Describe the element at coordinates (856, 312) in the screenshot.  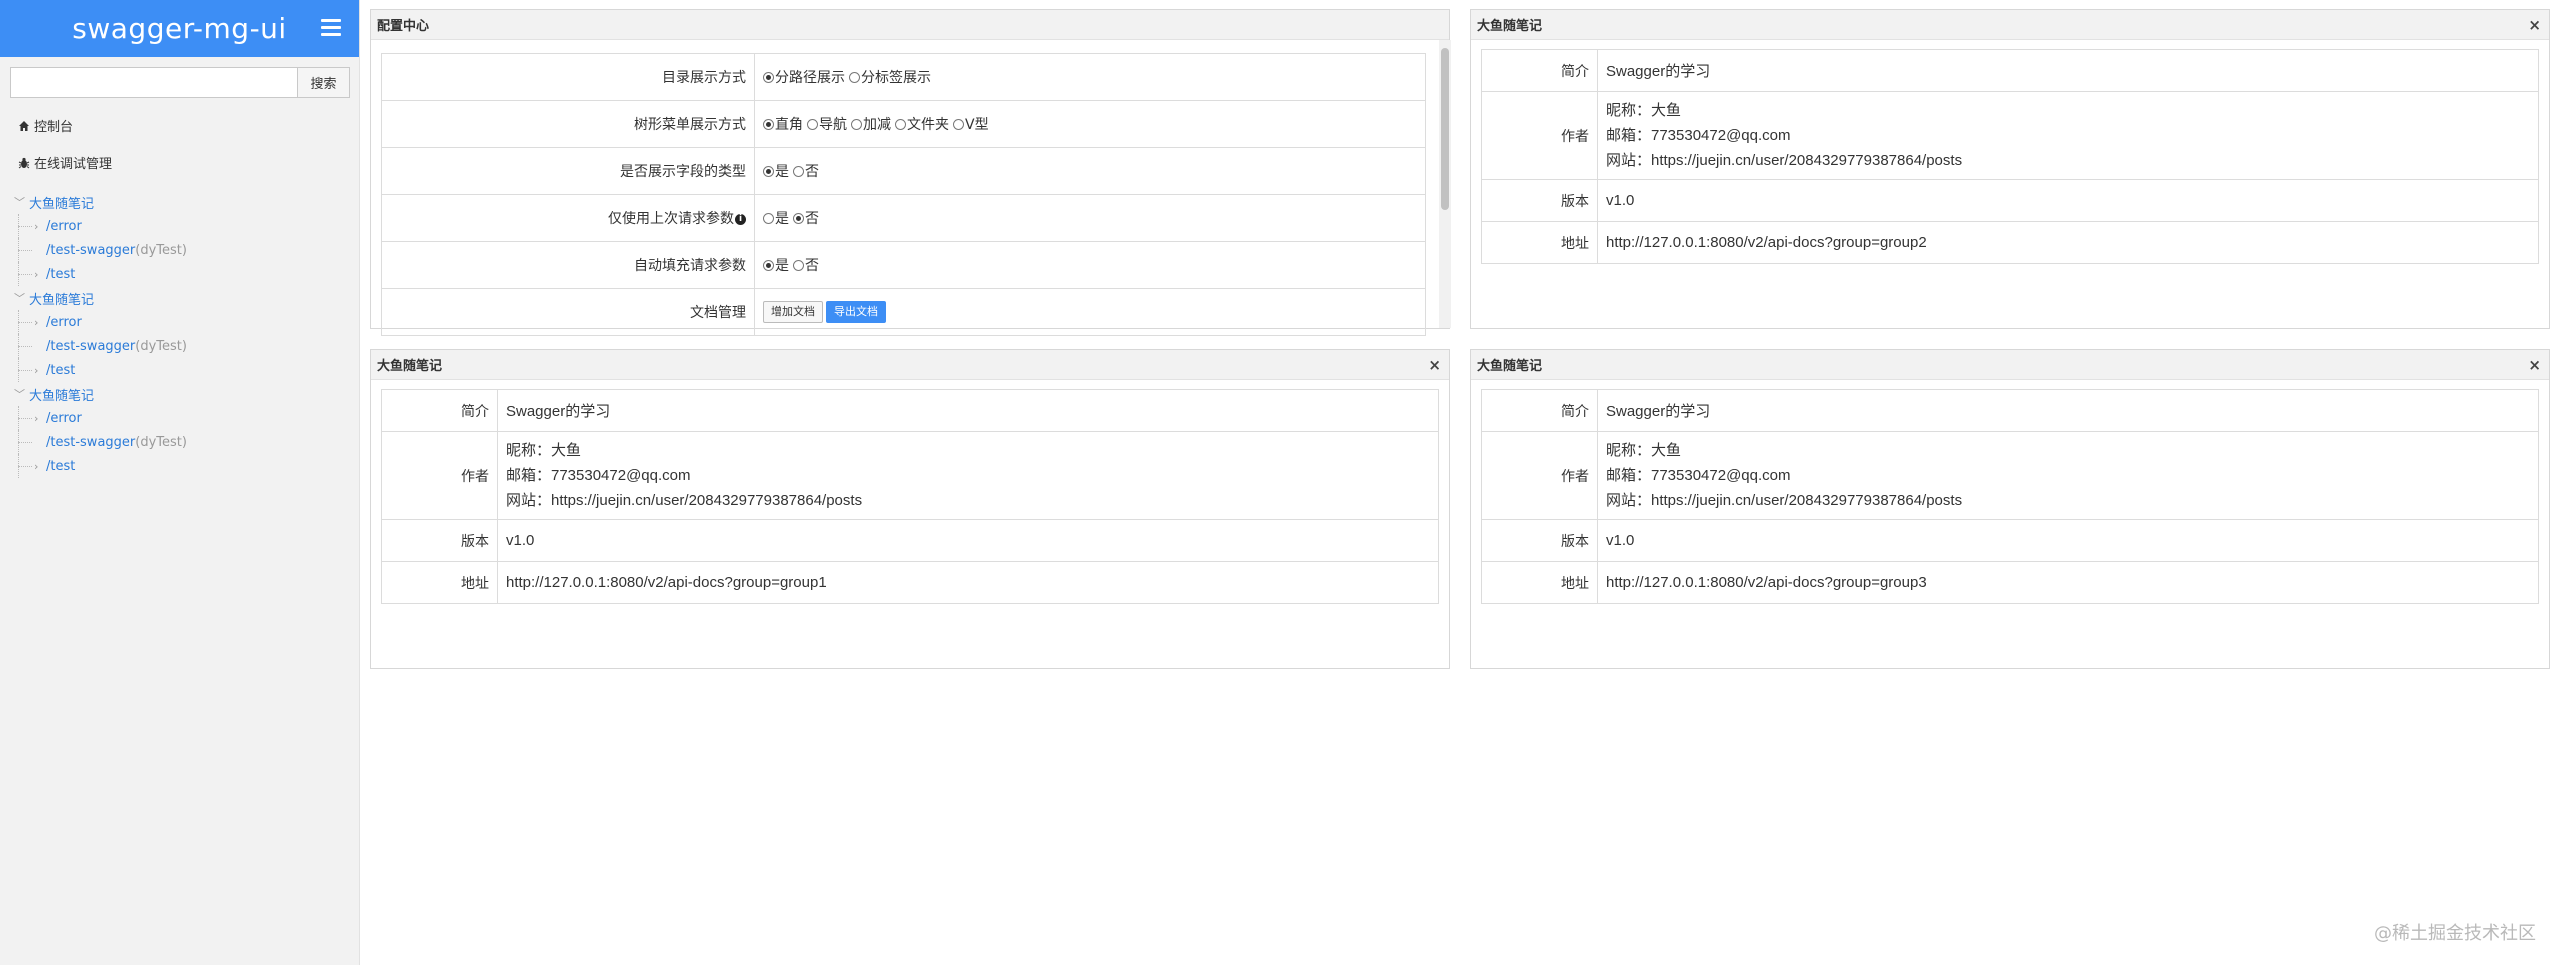
I see `export-doc-button: 导出文档` at that location.